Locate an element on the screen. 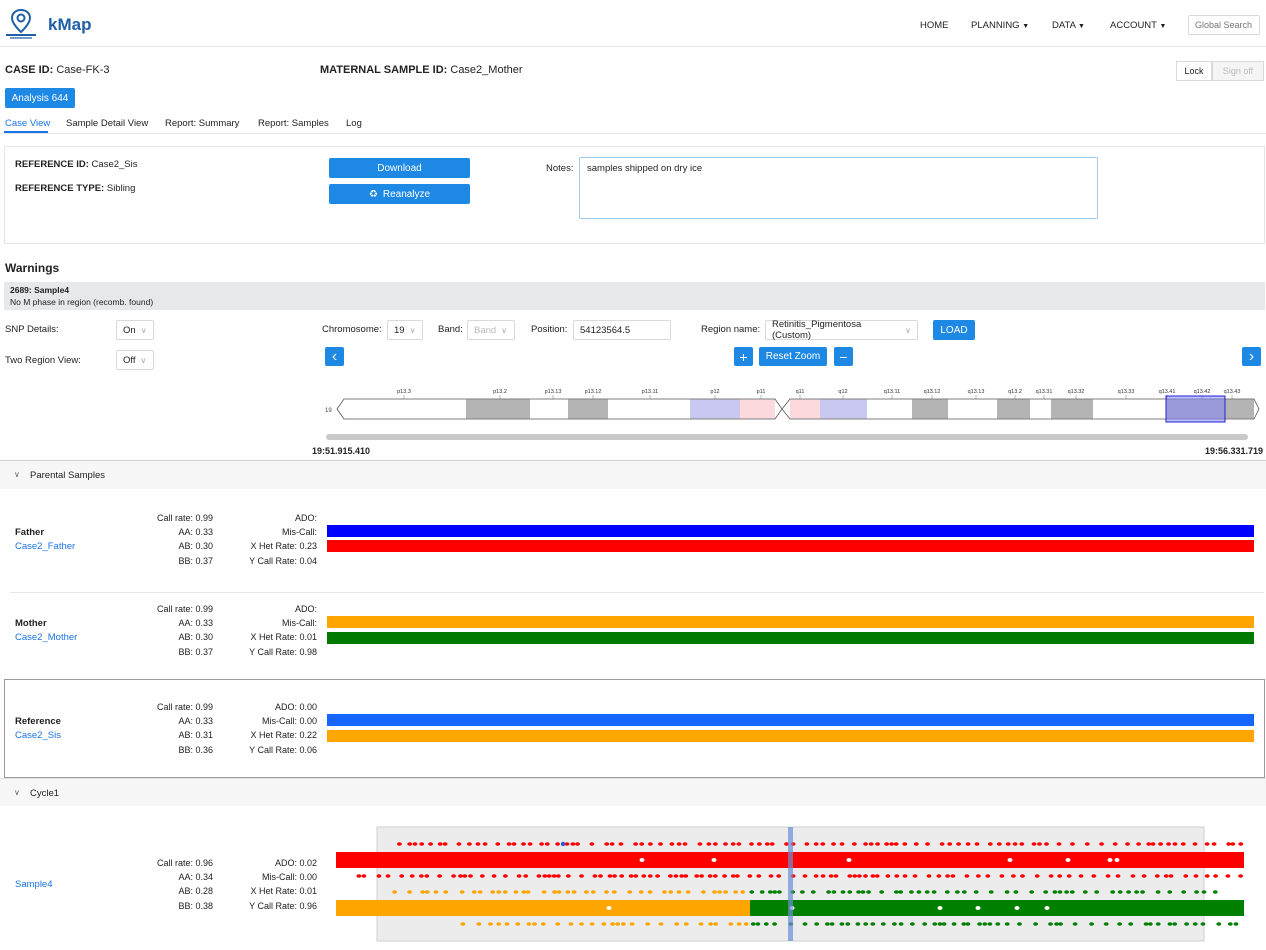 The height and width of the screenshot is (950, 1266). tab-sample-detail-view: Sample Detail View is located at coordinates (107, 123).